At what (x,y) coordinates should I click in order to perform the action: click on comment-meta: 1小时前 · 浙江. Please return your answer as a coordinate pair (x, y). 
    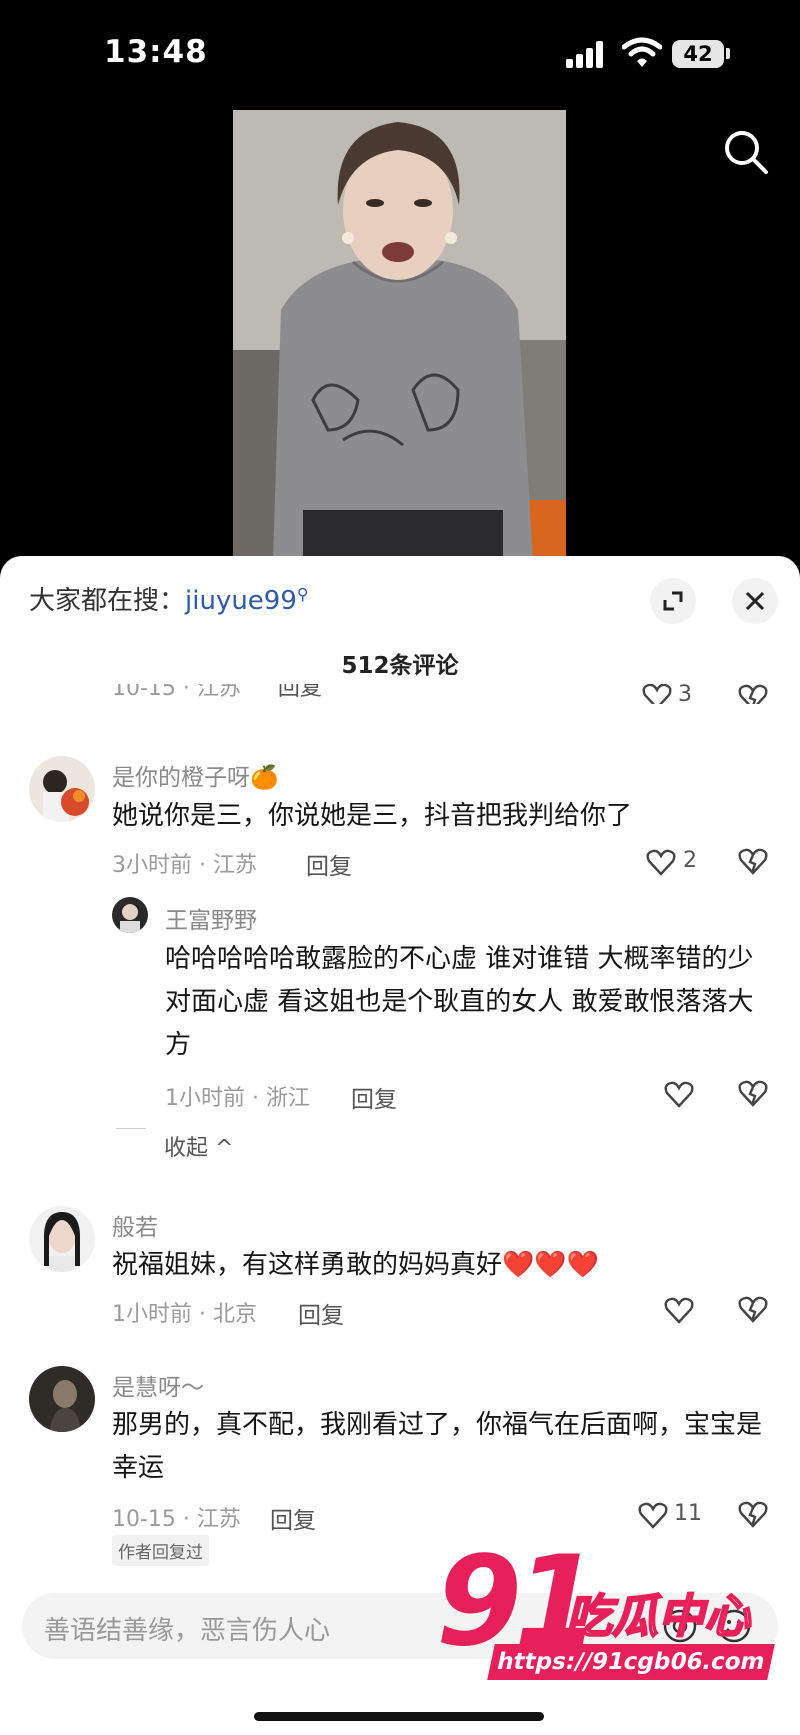
    Looking at the image, I should click on (237, 1098).